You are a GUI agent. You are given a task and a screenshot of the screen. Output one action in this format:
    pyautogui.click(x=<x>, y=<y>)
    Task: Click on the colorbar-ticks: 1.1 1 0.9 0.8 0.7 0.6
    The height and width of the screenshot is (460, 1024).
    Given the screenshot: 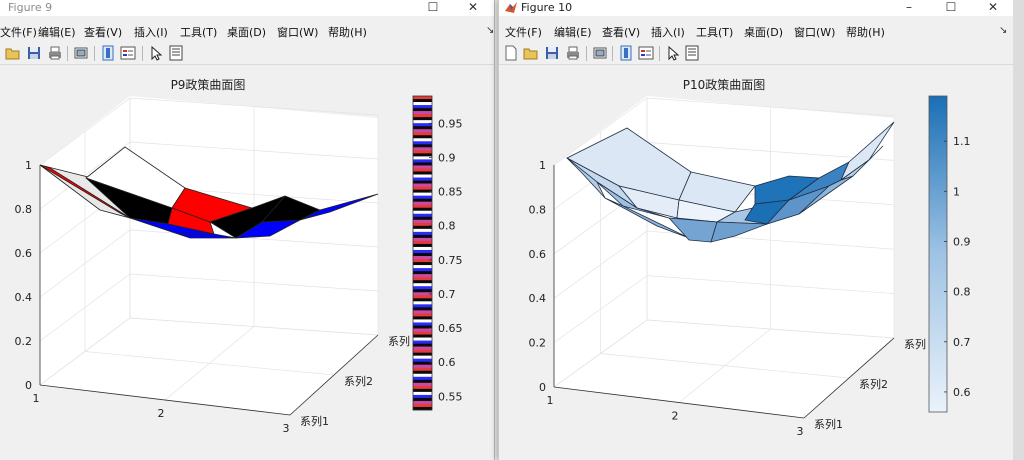 What is the action you would take?
    pyautogui.click(x=957, y=267)
    